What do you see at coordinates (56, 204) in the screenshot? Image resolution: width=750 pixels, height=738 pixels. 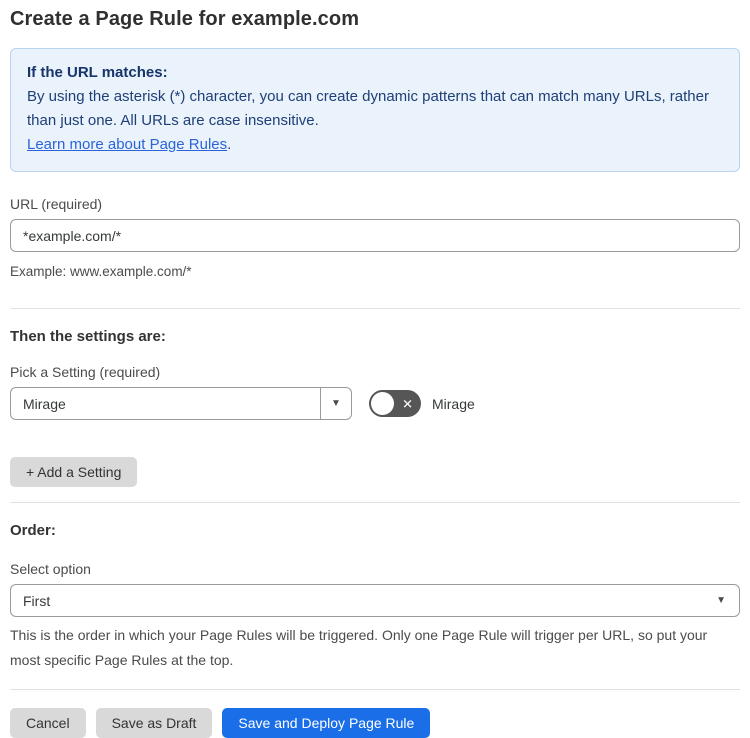 I see `url-field-label: URL (required)` at bounding box center [56, 204].